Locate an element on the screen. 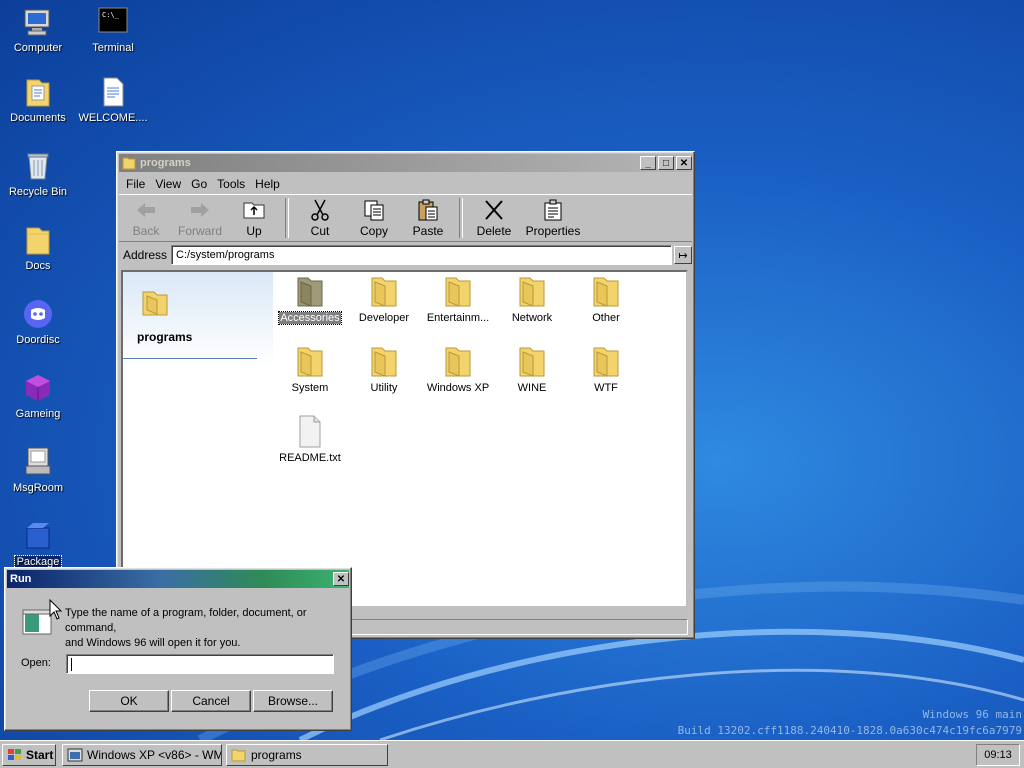 The width and height of the screenshot is (1024, 768). system-tray-clock: 09:13 is located at coordinates (998, 755).